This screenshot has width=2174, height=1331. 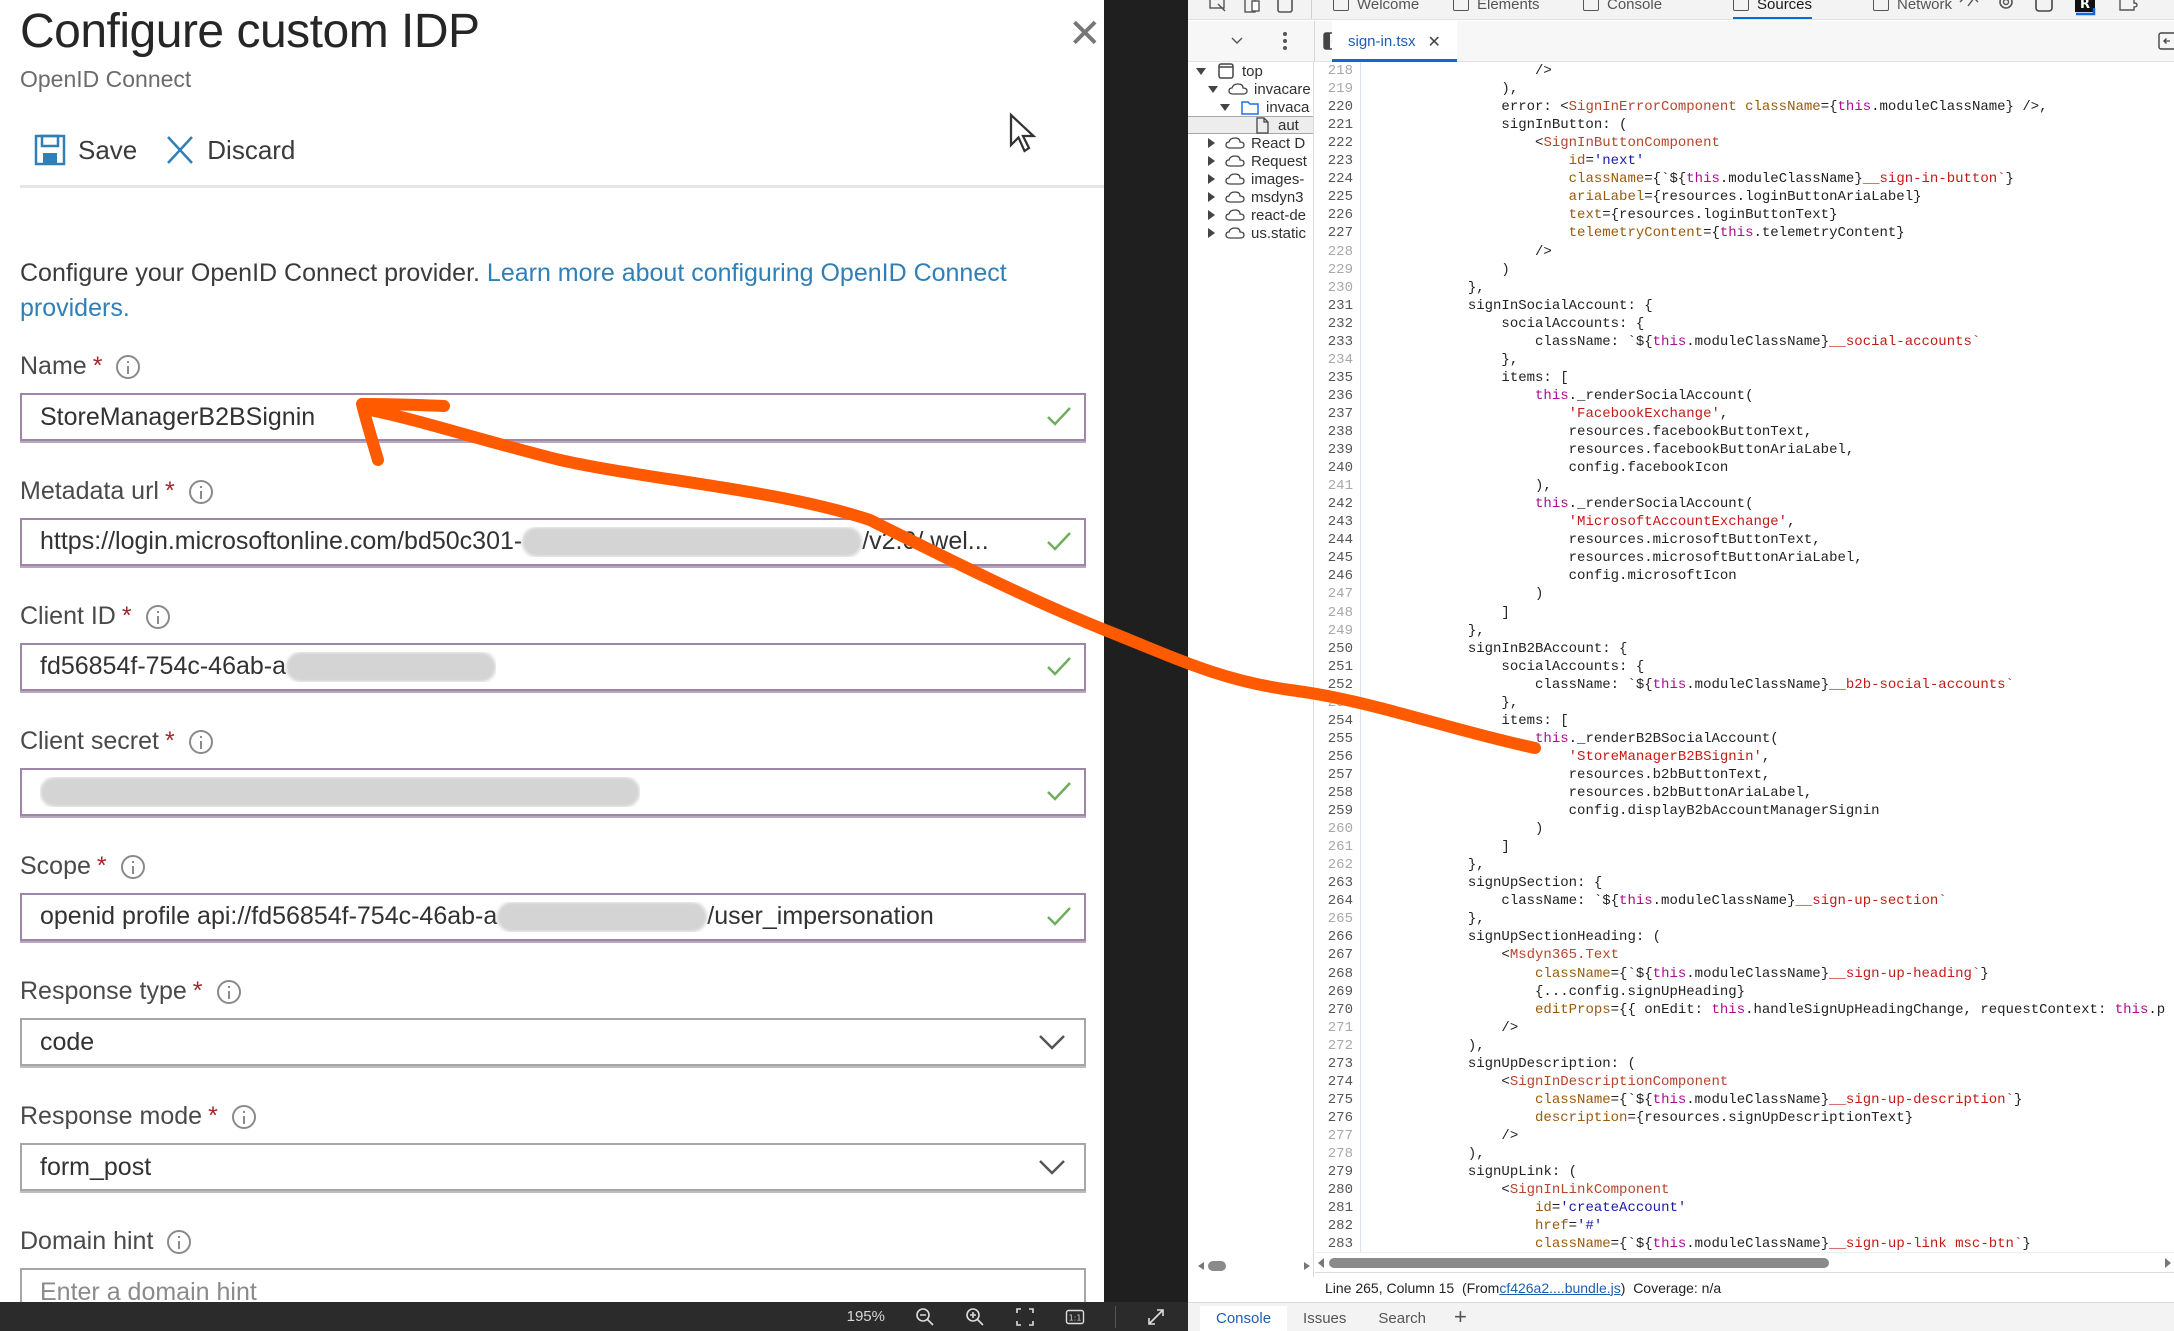 What do you see at coordinates (1334, 1082) in the screenshot?
I see `line-number: 274` at bounding box center [1334, 1082].